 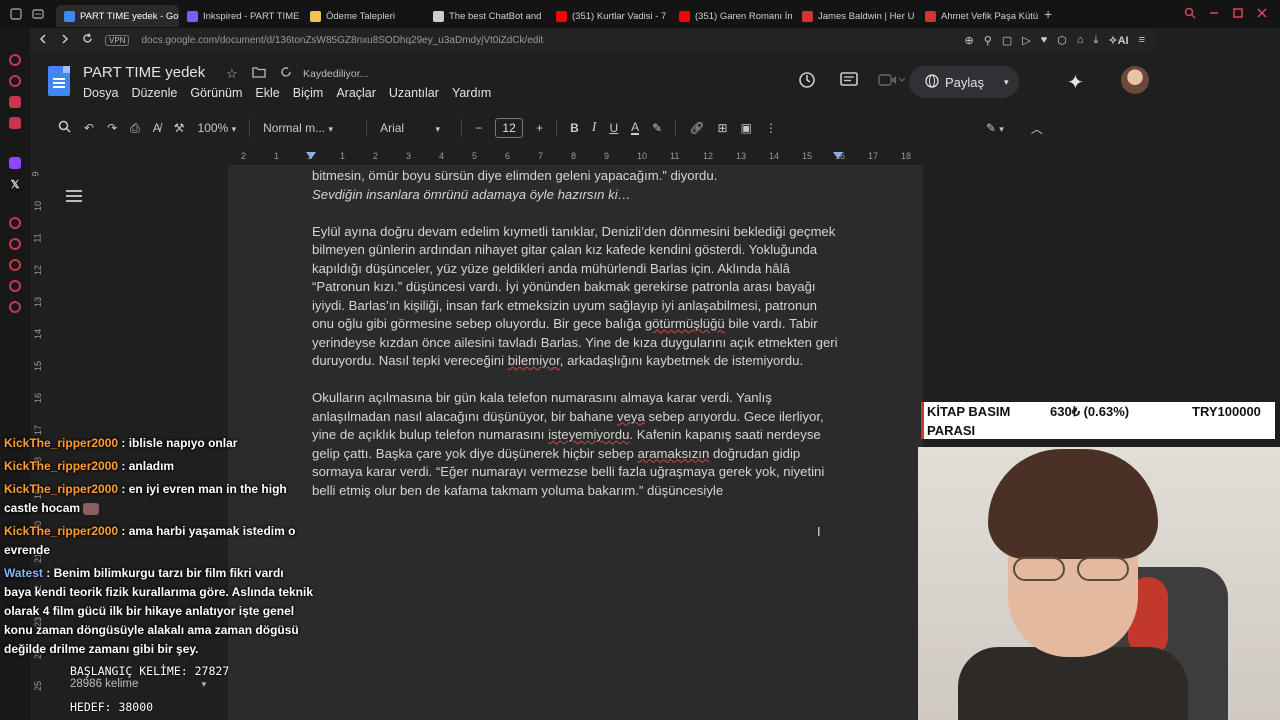 I want to click on outline-icon, so click(x=74, y=196).